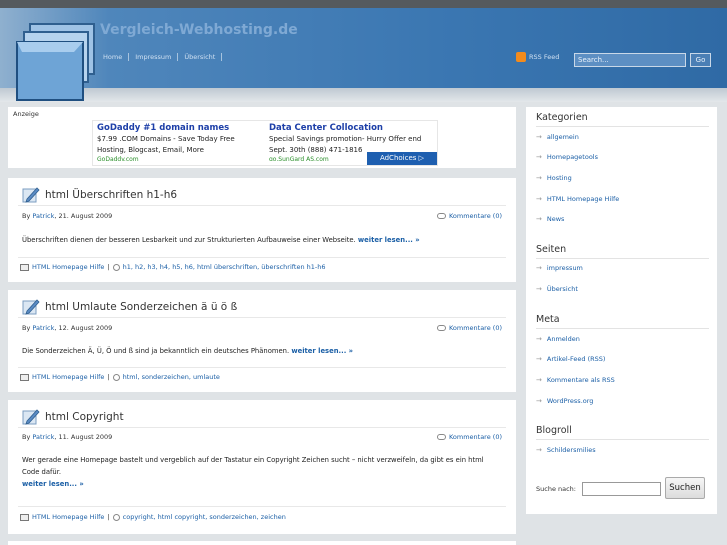  I want to click on sidebar-item-label: WordPress.org, so click(570, 401).